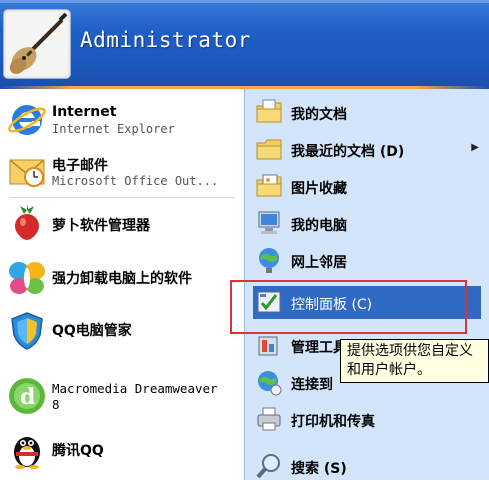 The image size is (489, 484). I want to click on my-documents-folder-icon, so click(269, 112).